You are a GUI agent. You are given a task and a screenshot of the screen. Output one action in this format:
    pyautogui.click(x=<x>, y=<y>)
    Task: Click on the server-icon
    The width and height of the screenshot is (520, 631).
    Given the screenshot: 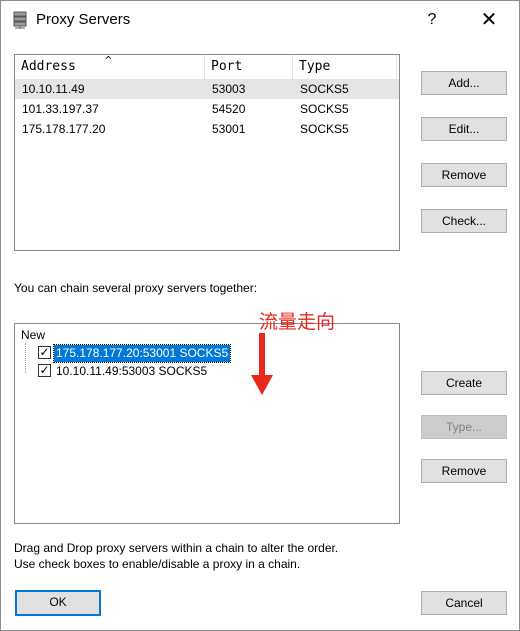 What is the action you would take?
    pyautogui.click(x=20, y=20)
    